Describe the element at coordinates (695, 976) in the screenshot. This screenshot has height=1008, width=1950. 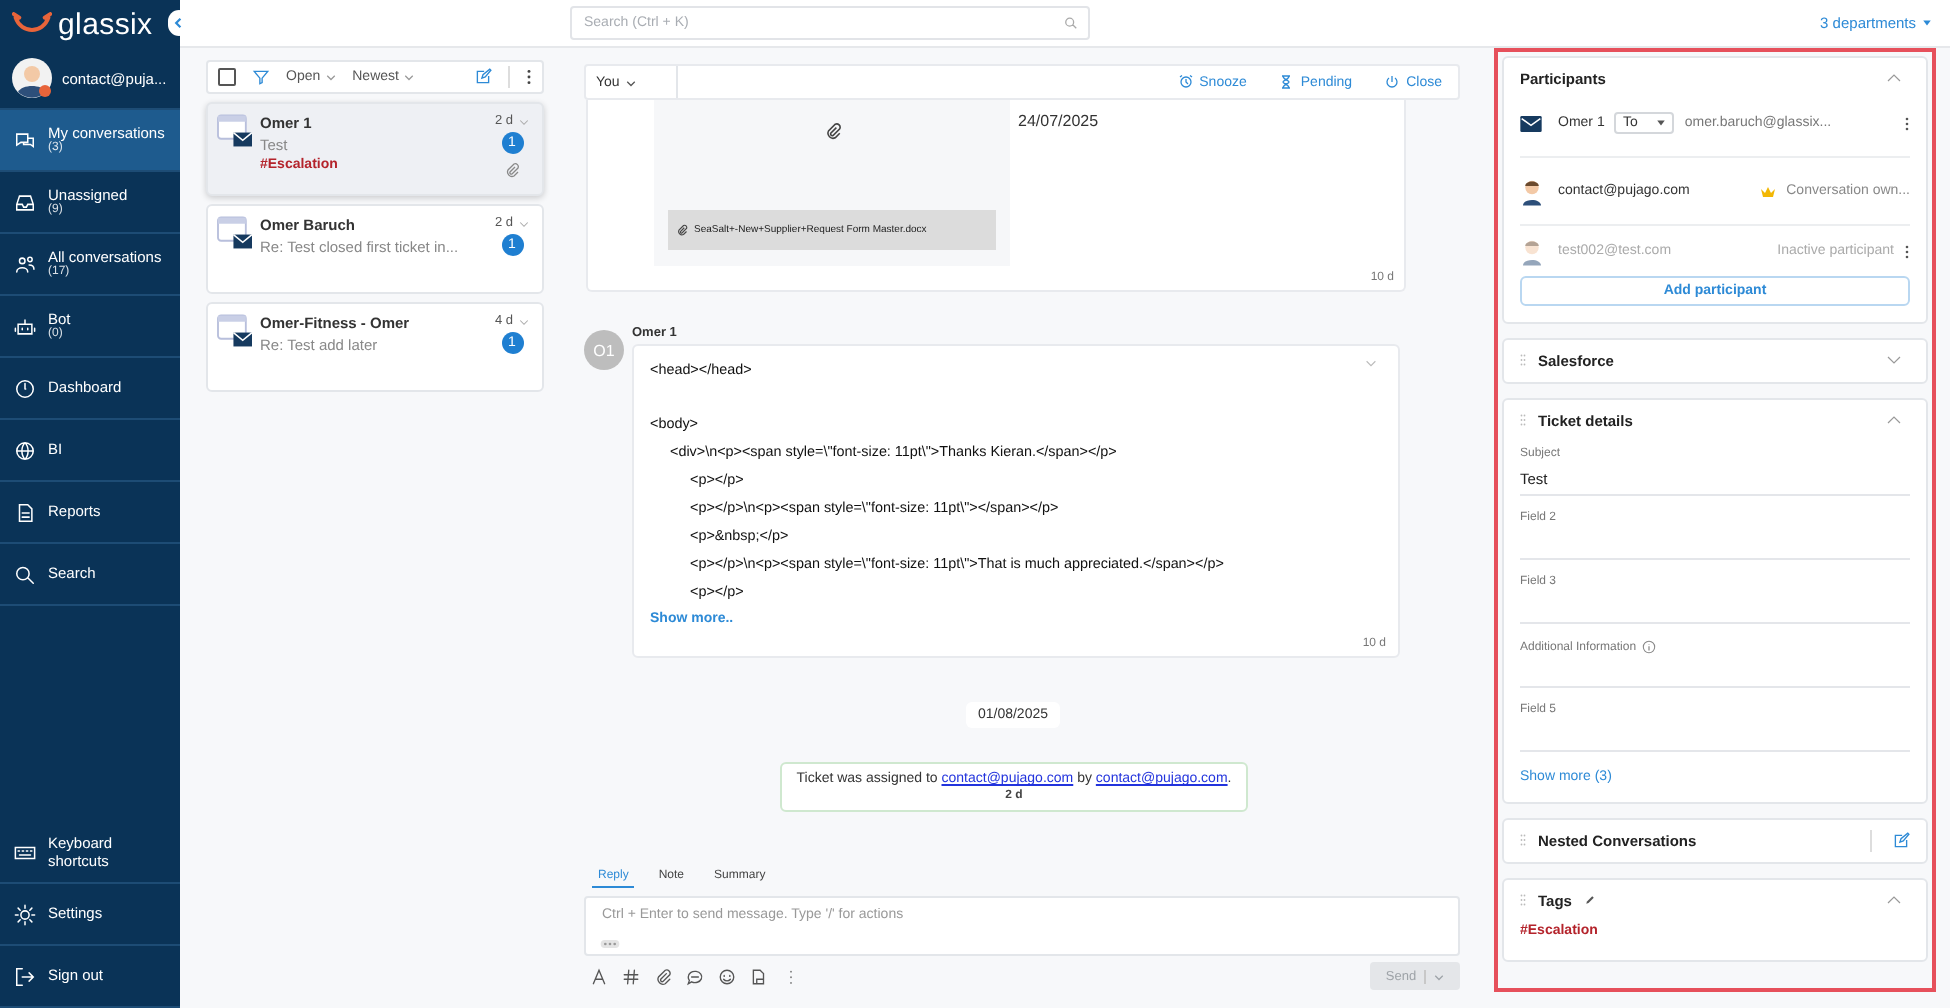
I see `chat-bubble-icon` at that location.